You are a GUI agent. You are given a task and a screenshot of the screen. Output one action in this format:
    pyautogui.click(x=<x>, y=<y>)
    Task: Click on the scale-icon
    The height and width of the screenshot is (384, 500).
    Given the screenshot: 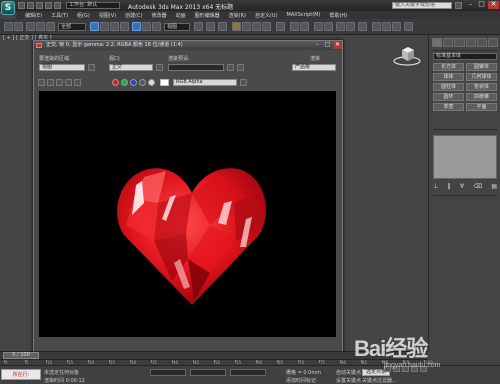 What is the action you would take?
    pyautogui.click(x=156, y=26)
    